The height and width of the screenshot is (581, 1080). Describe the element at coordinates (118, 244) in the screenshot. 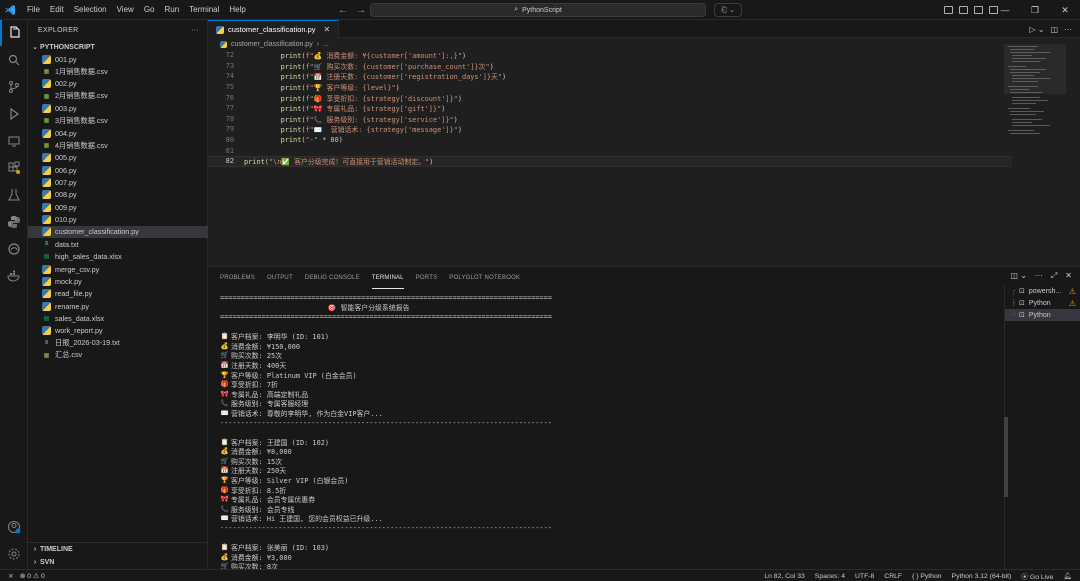

I see `file-item: ≡ data.txt` at that location.